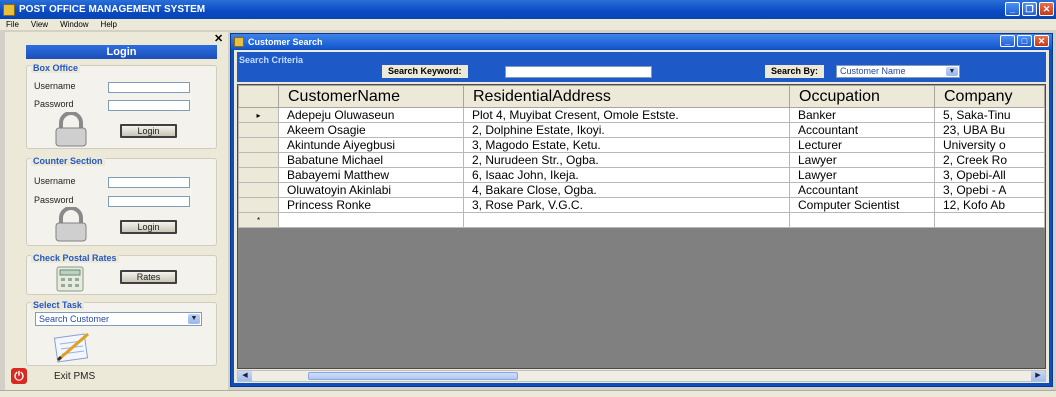  What do you see at coordinates (148, 131) in the screenshot?
I see `box-office-login-button: Login` at bounding box center [148, 131].